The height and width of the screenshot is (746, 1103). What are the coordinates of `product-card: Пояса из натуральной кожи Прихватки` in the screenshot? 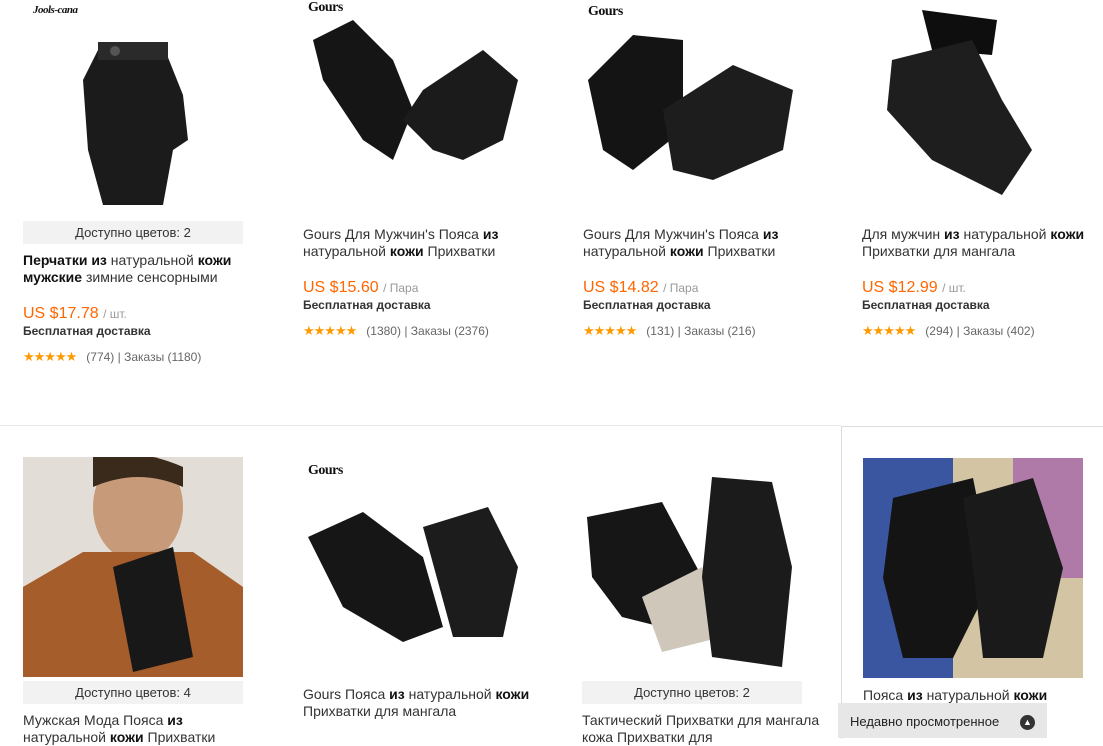 It's located at (972, 582).